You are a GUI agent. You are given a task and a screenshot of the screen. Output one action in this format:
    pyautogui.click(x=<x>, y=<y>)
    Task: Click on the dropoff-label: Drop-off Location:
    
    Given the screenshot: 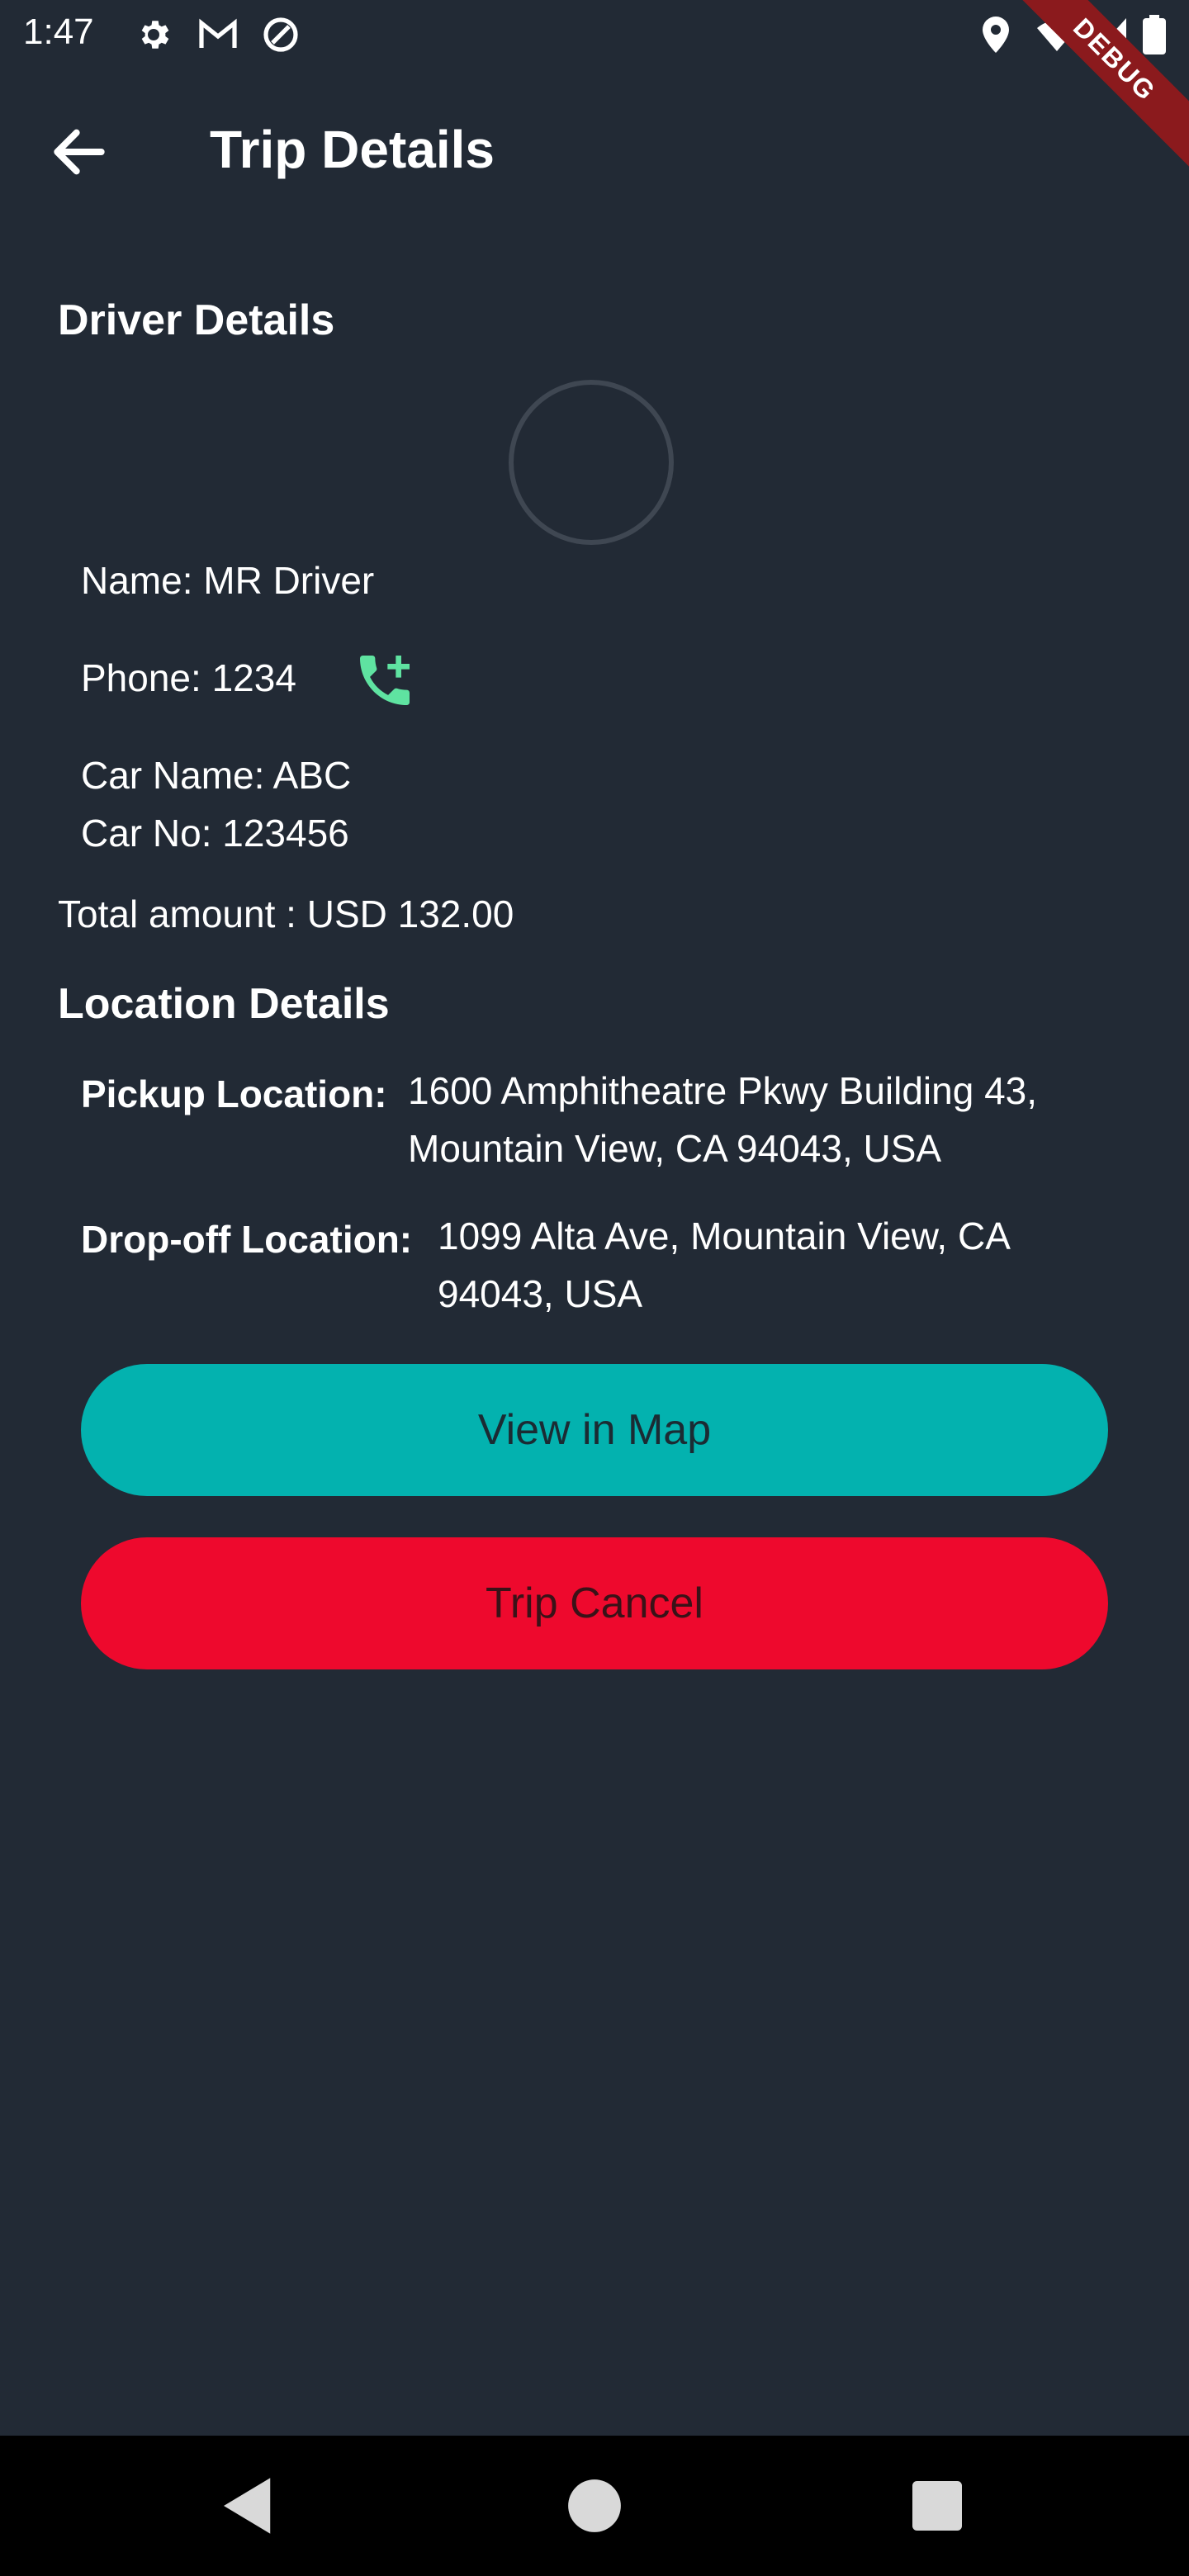 What is the action you would take?
    pyautogui.click(x=247, y=1239)
    